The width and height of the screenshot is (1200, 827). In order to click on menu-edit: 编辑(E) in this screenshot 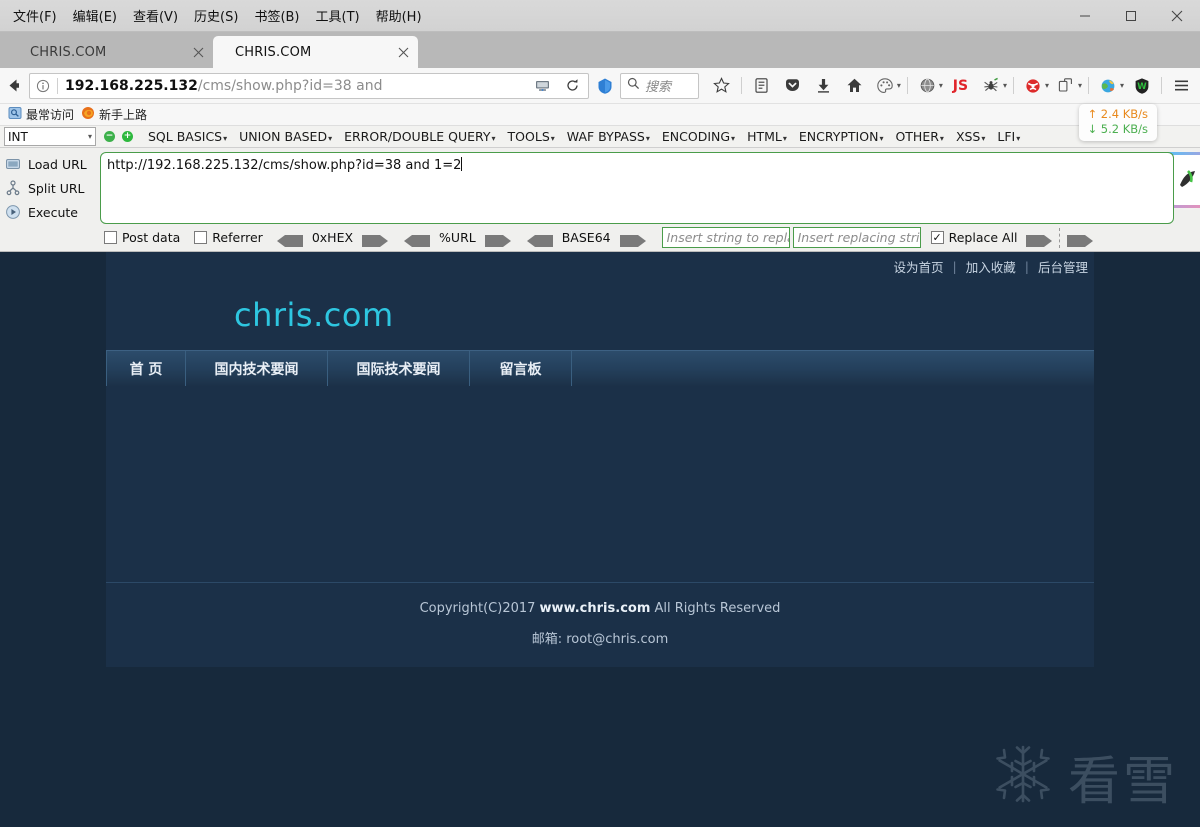, I will do `click(95, 15)`.